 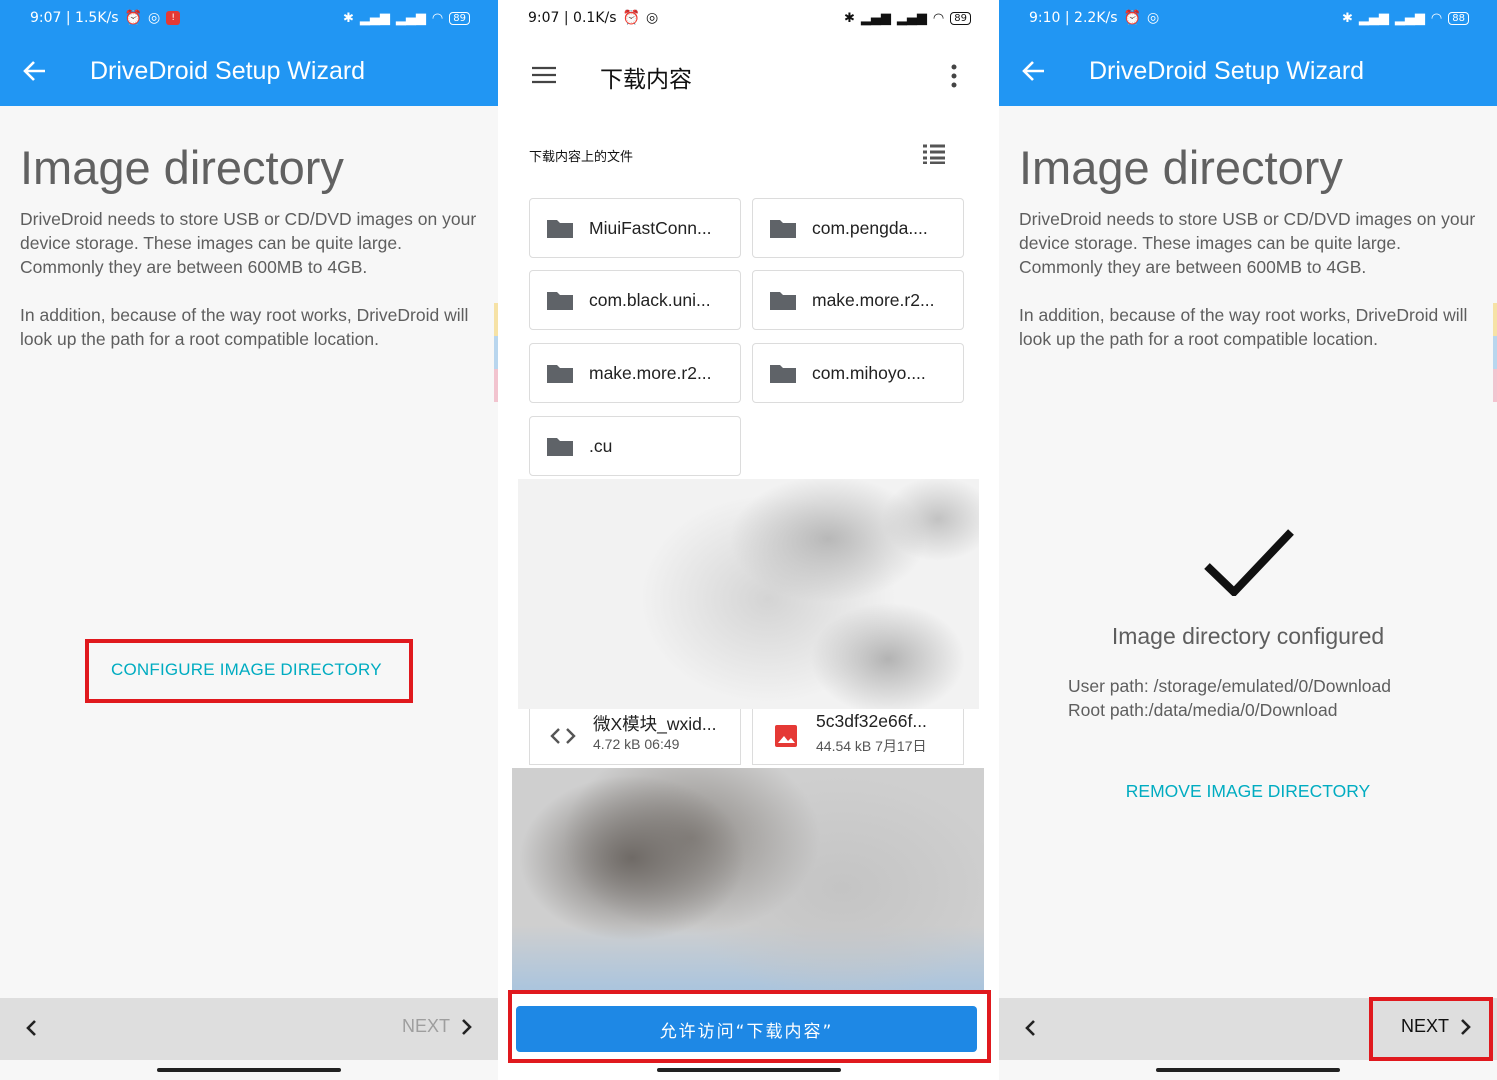 What do you see at coordinates (748, 76) in the screenshot?
I see `toolbar: 下载内容` at bounding box center [748, 76].